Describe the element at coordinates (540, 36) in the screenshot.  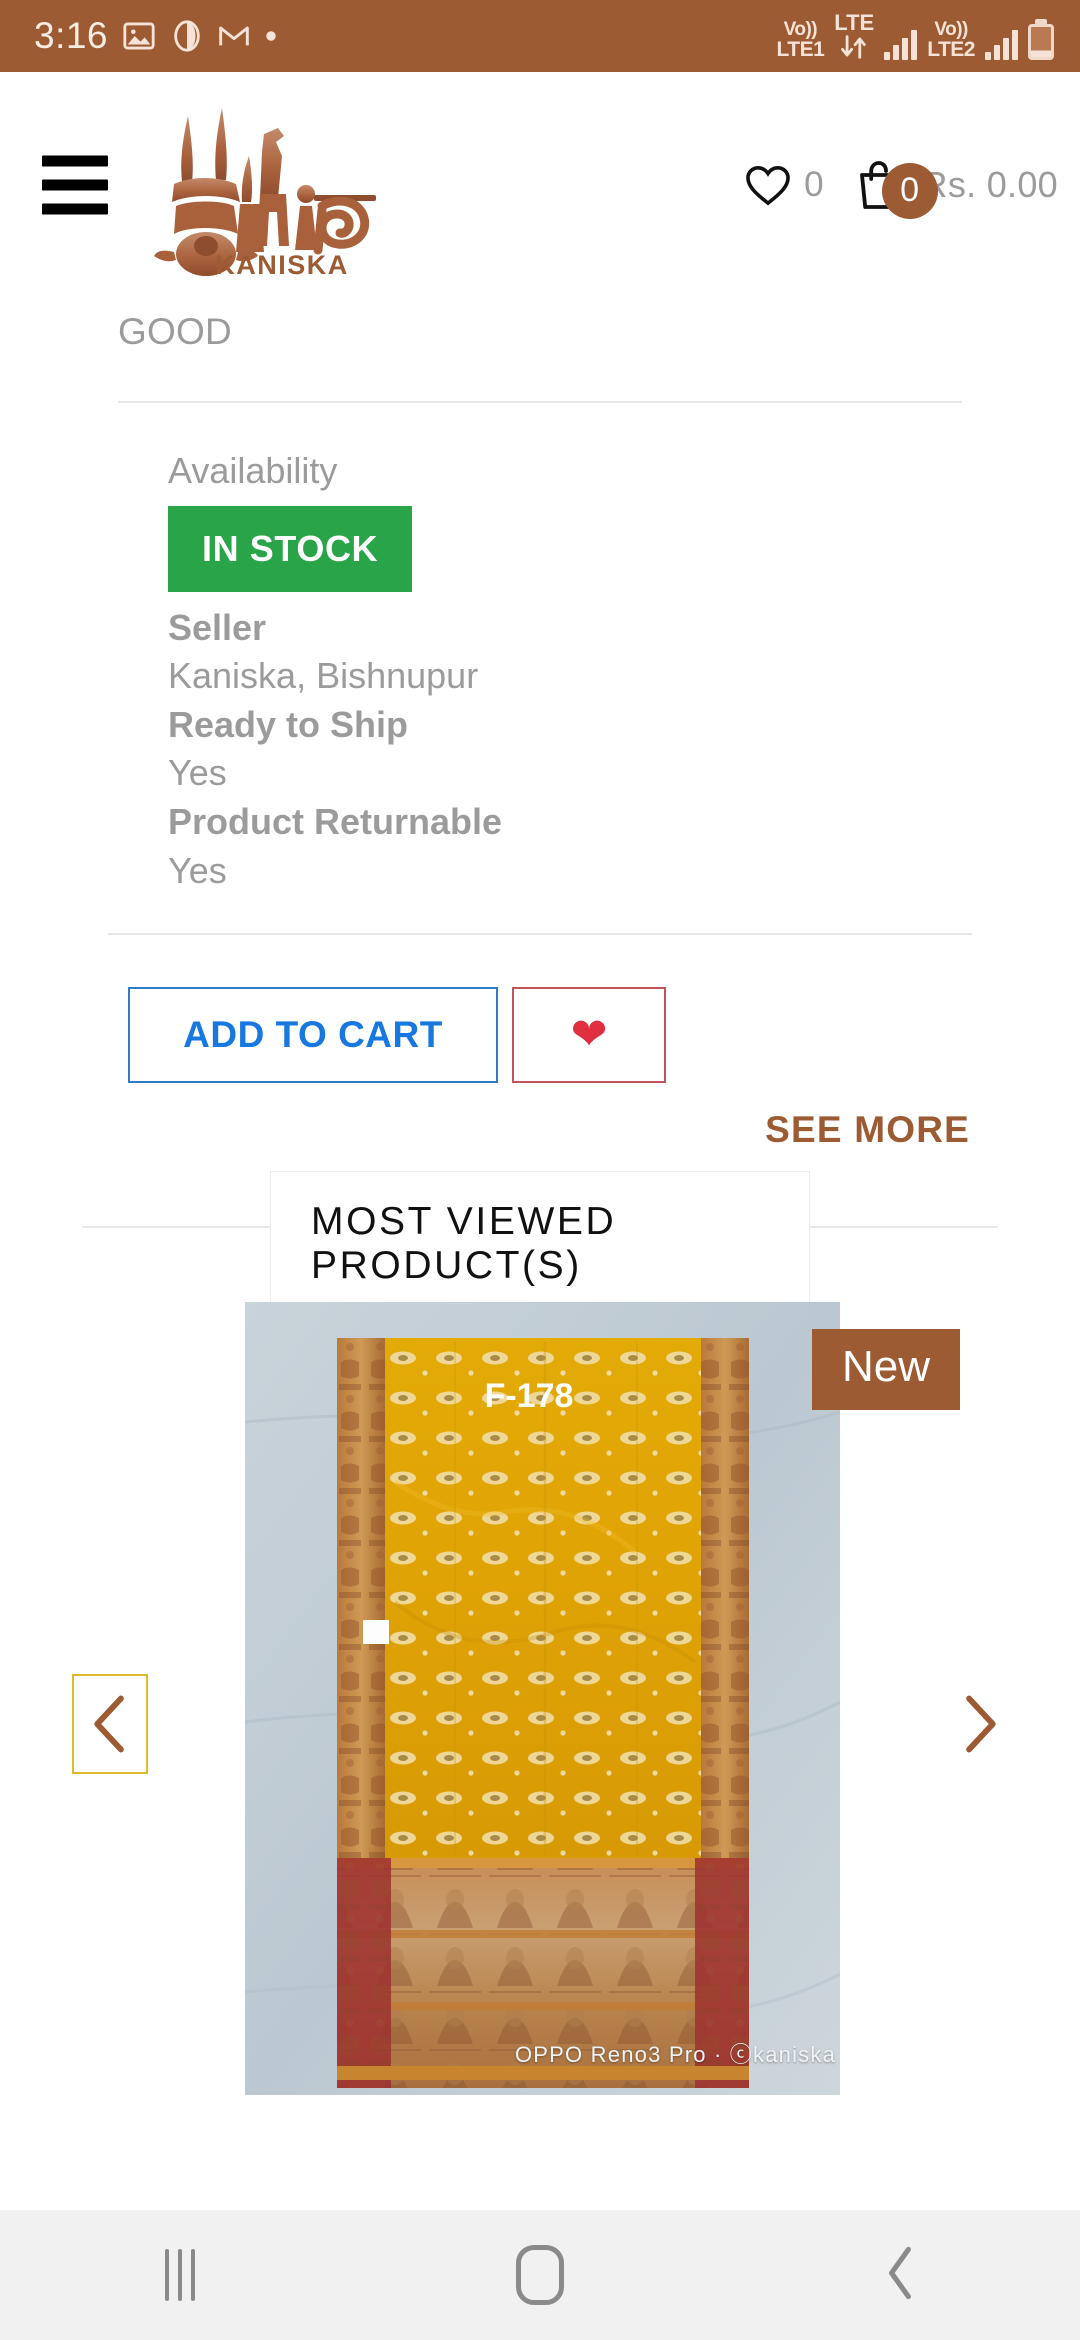
I see `android-status-bar: 3:16 Vo)) LTE1 LTE Vo)) LTE2` at that location.